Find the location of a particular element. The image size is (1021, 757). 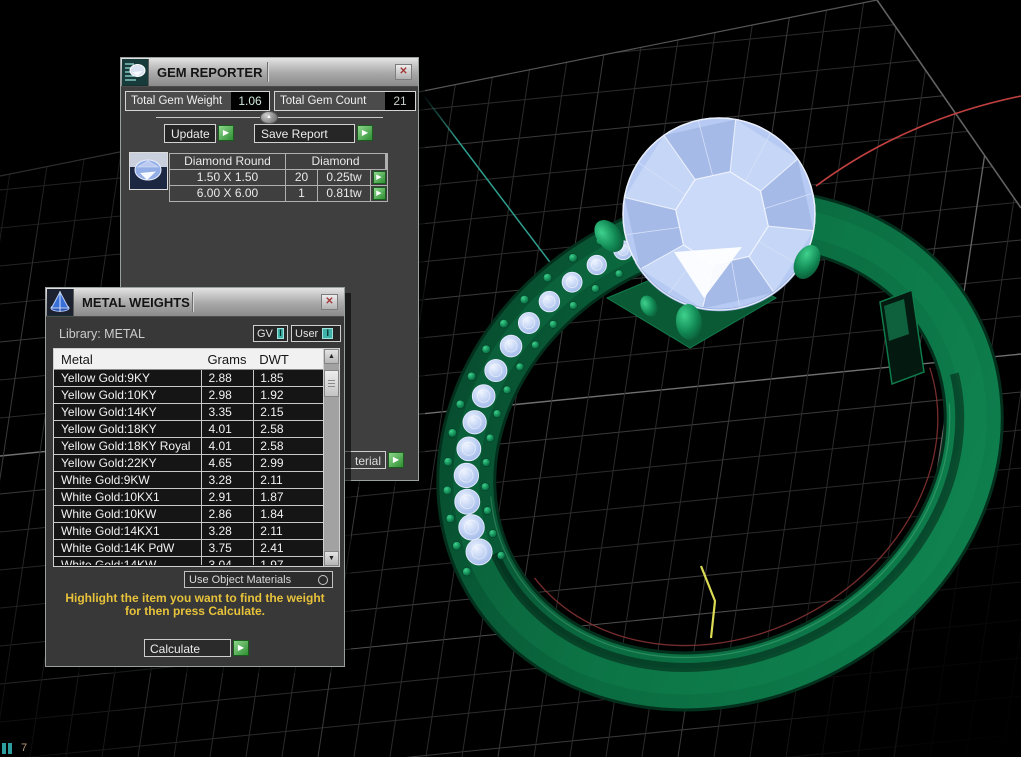

metal-grams: 3.35 is located at coordinates (227, 412).